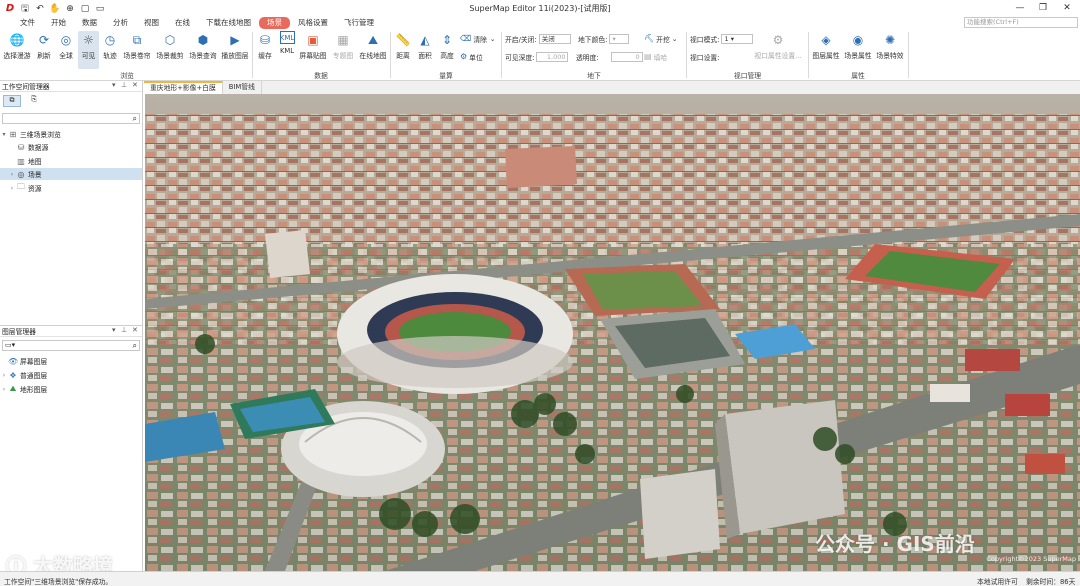  What do you see at coordinates (737, 38) in the screenshot?
I see `viewport-mode-select: 1 ▾` at bounding box center [737, 38].